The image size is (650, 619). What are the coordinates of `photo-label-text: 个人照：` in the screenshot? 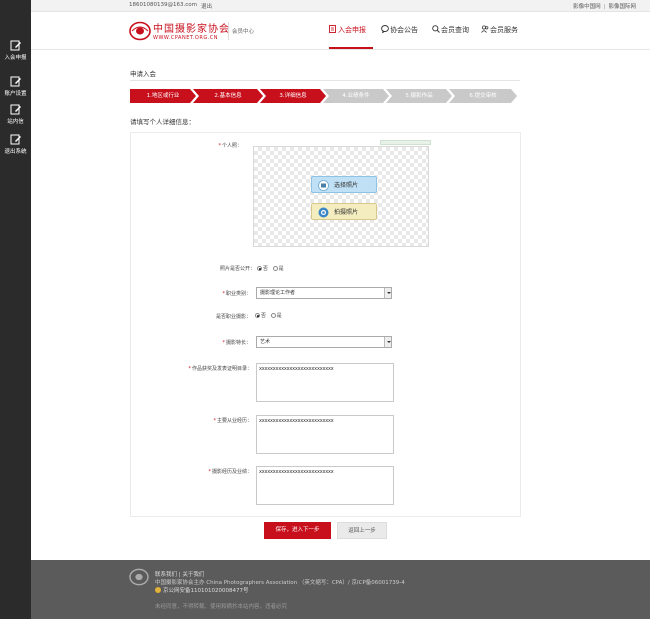 It's located at (231, 146).